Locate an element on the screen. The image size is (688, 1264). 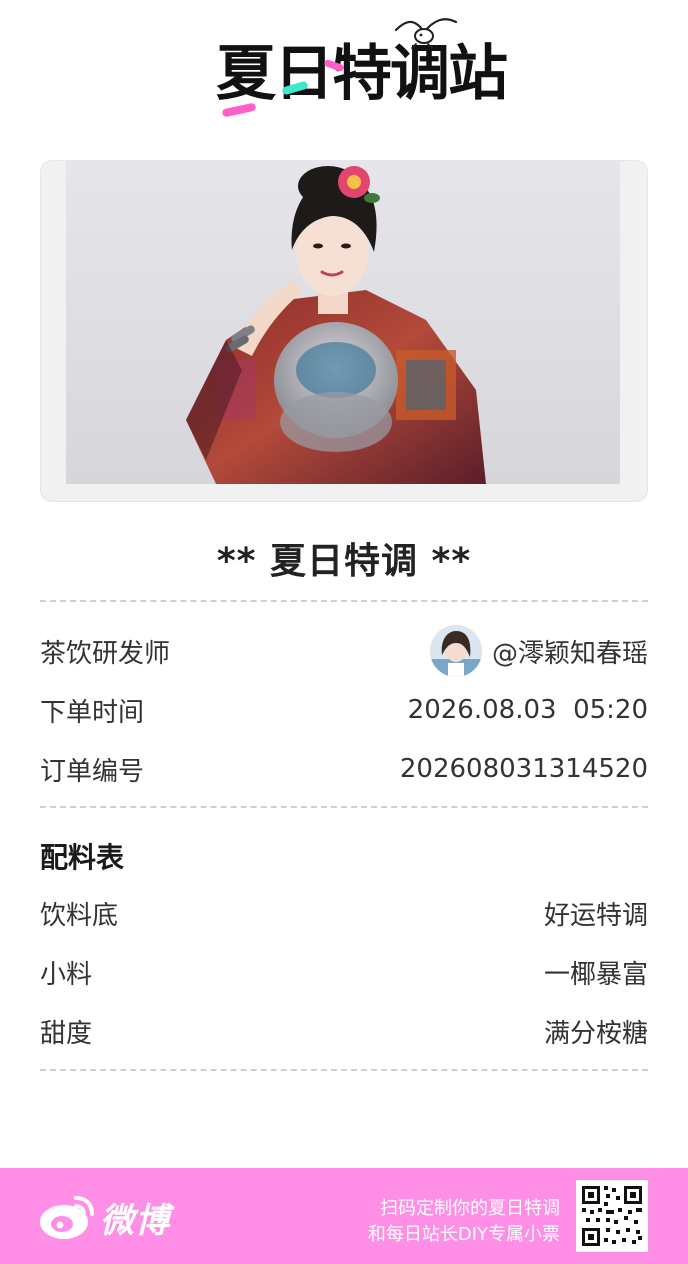
recipe-row-base: 饮料底 好运特调 is located at coordinates (344, 913).